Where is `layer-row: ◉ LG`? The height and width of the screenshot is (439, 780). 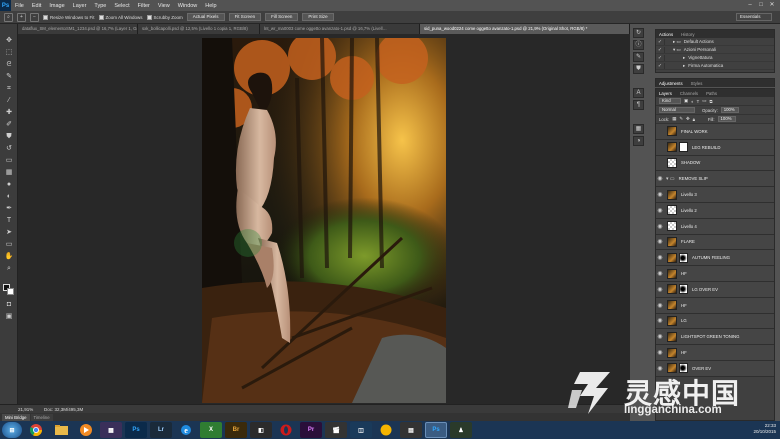 layer-row: ◉ LG is located at coordinates (715, 321).